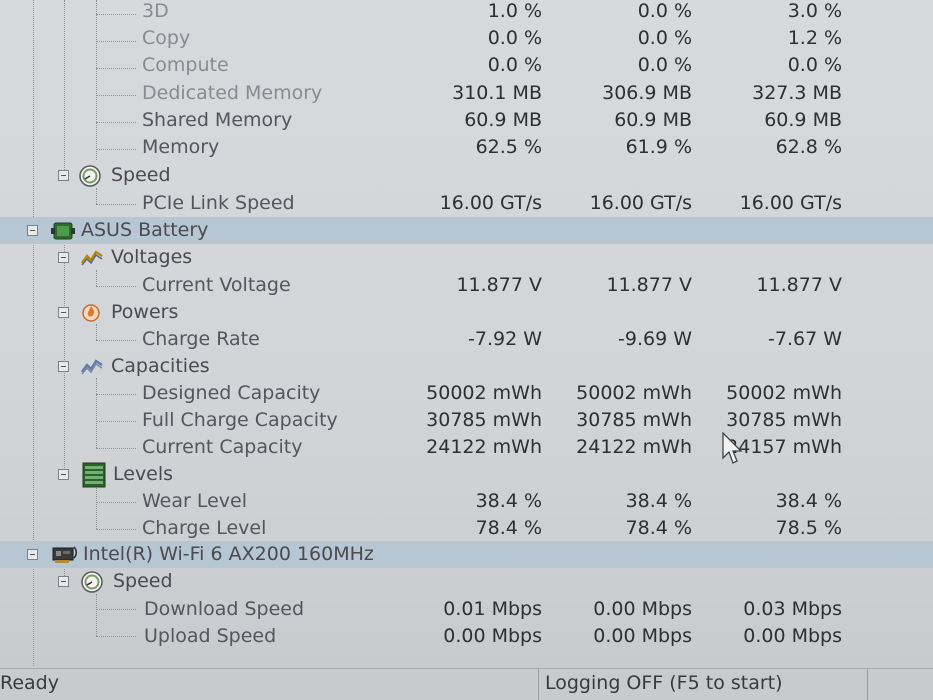 This screenshot has width=933, height=700. Describe the element at coordinates (655, 339) in the screenshot. I see `sensor-min-value: -9.69 W` at that location.